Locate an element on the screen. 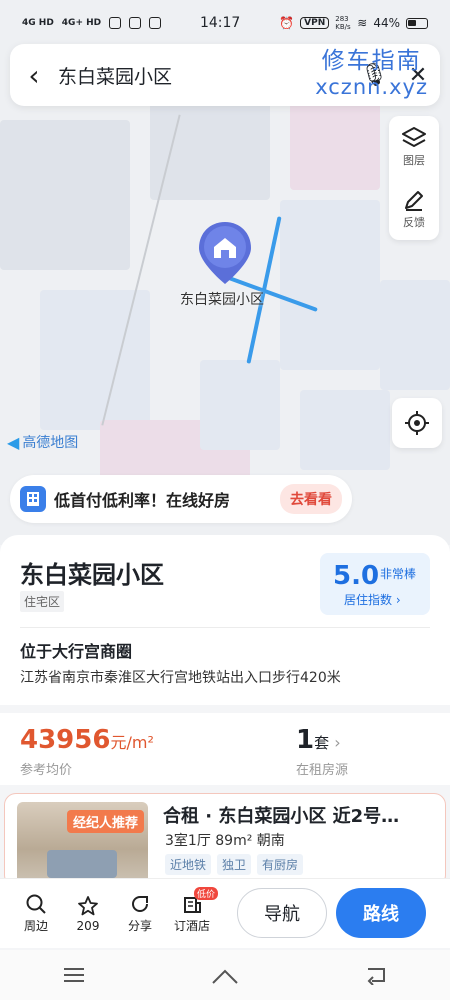 The height and width of the screenshot is (1000, 450). map-logo: ◀ 高德地图 is located at coordinates (42, 442).